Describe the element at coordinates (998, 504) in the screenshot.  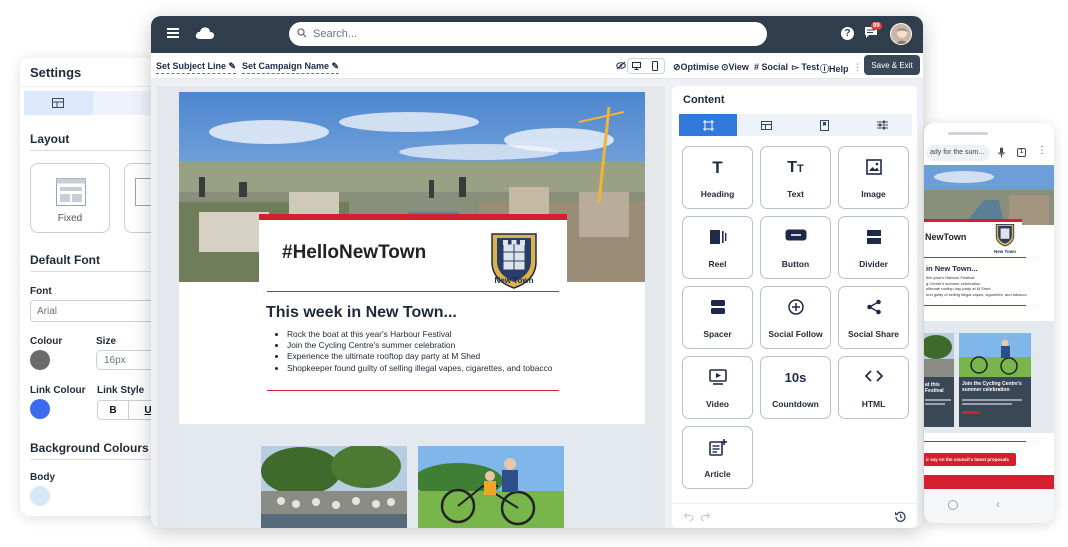
I see `back-arrow-icon: ‹` at that location.